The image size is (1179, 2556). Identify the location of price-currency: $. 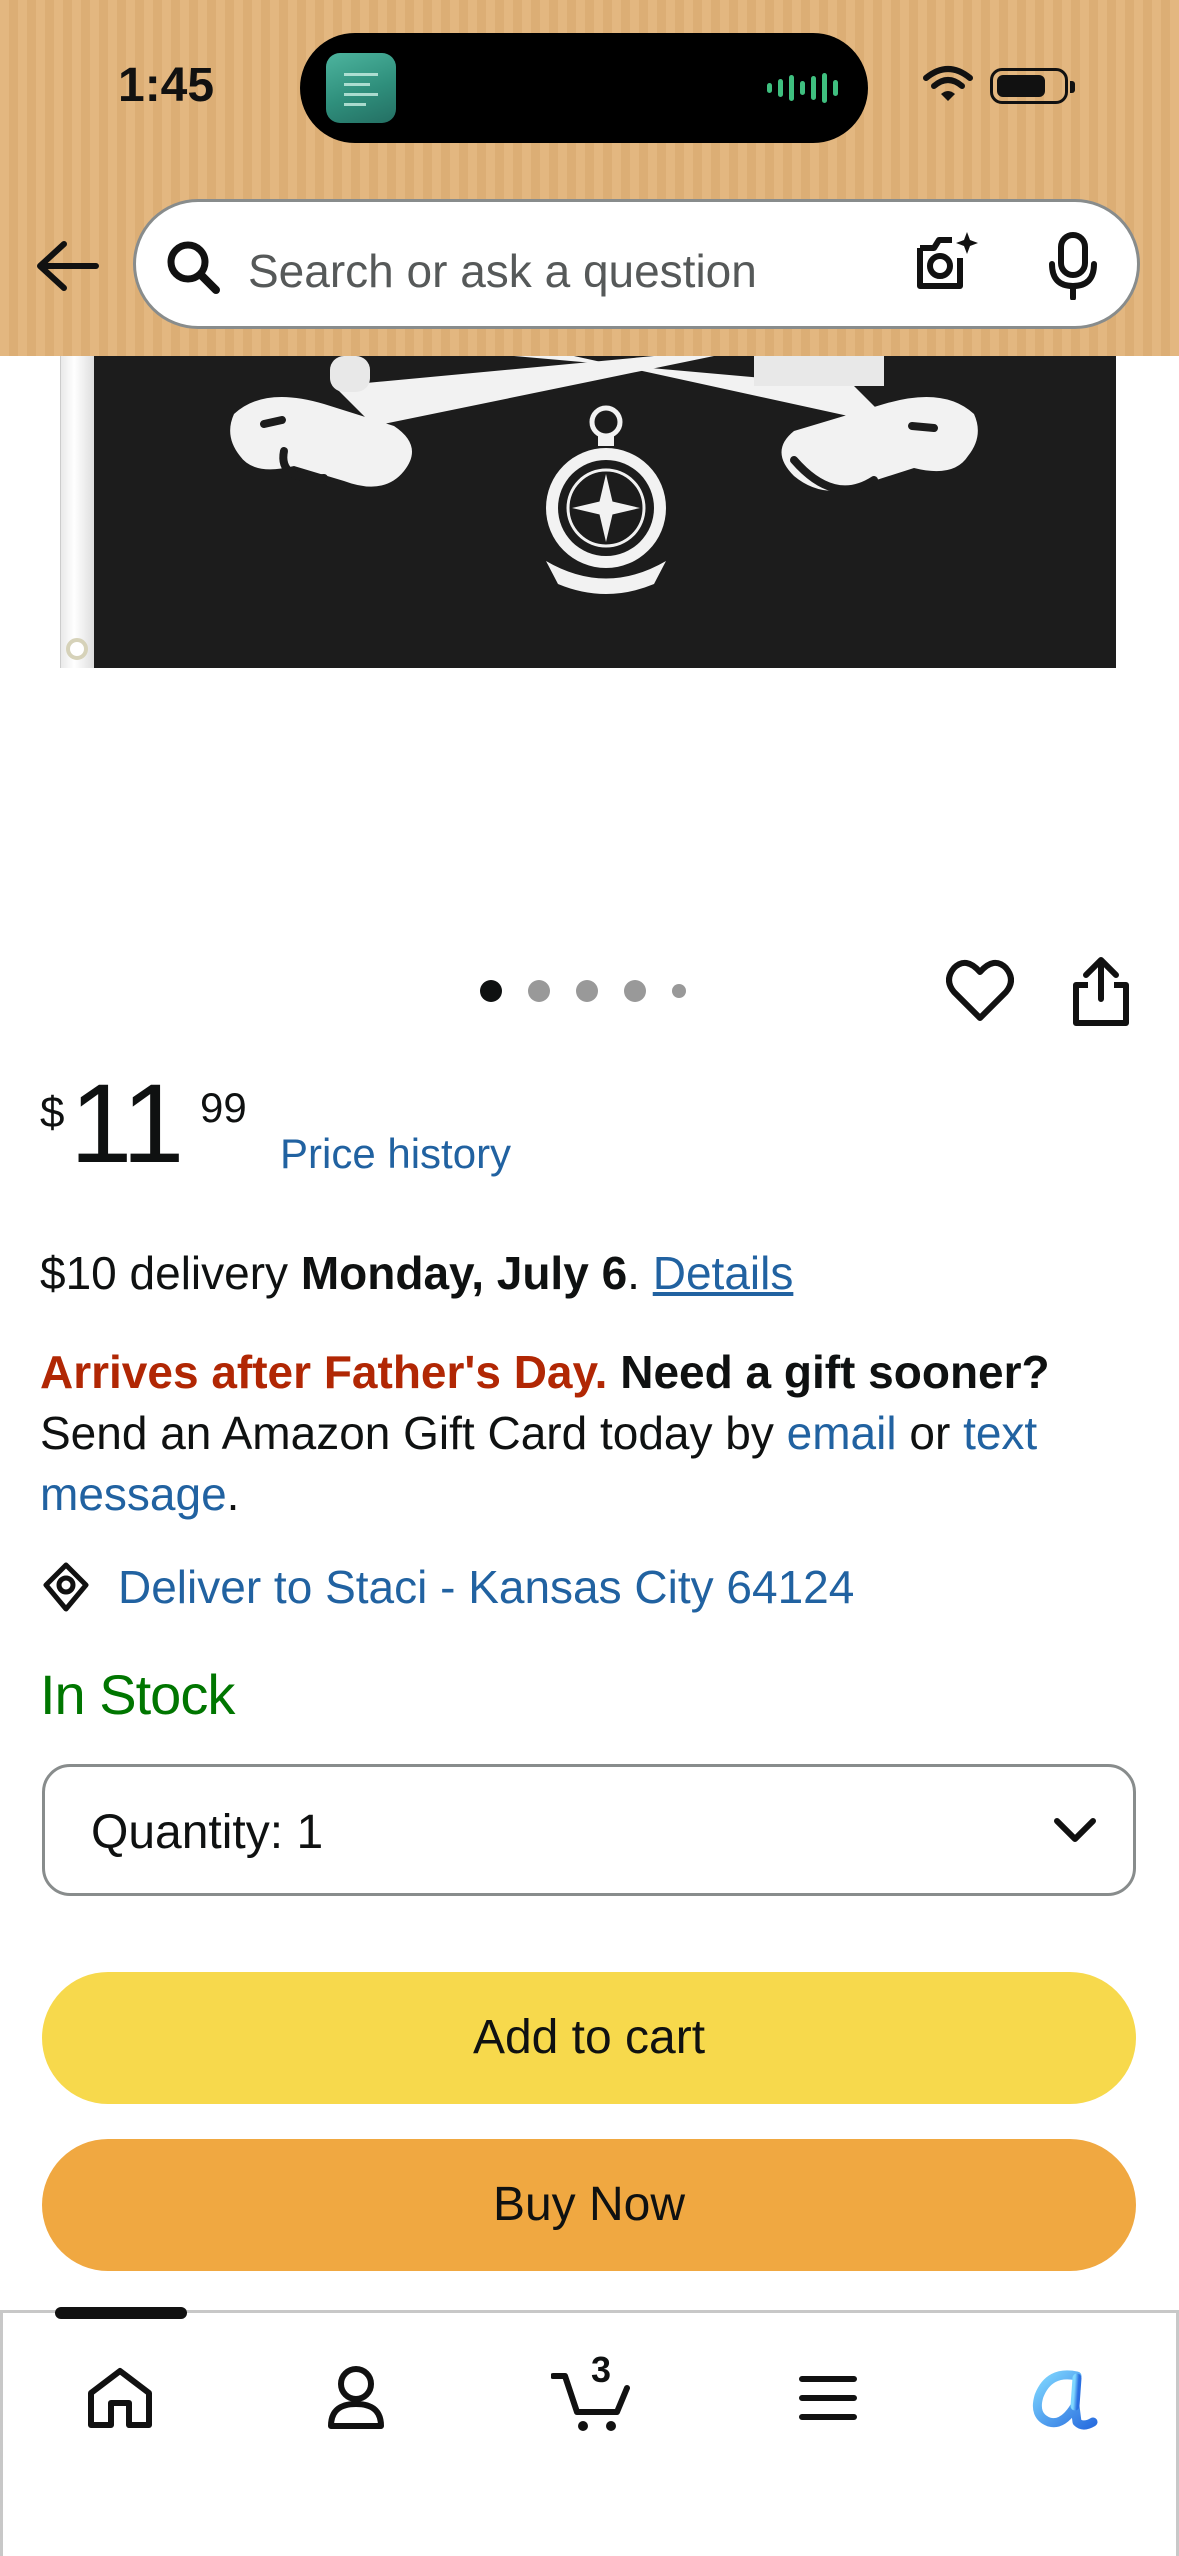
(52, 1112).